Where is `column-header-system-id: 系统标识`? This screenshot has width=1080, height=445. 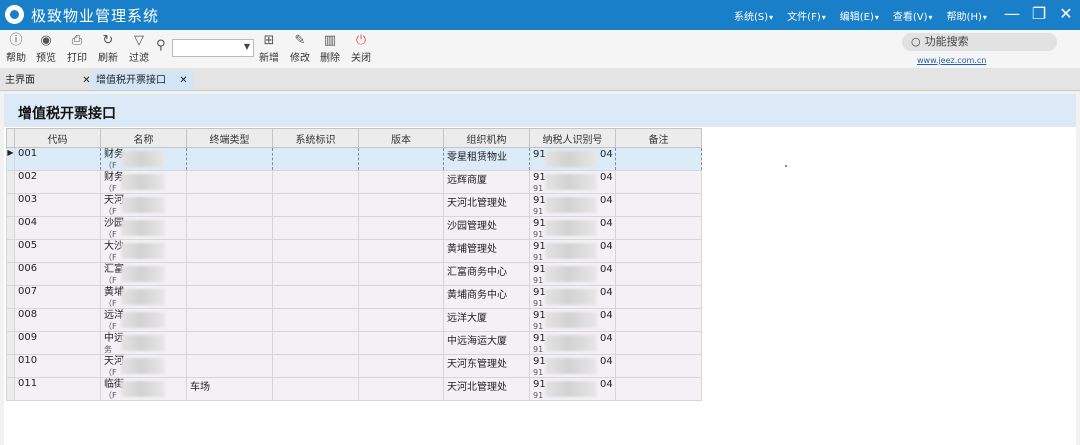 column-header-system-id: 系统标识 is located at coordinates (315, 138).